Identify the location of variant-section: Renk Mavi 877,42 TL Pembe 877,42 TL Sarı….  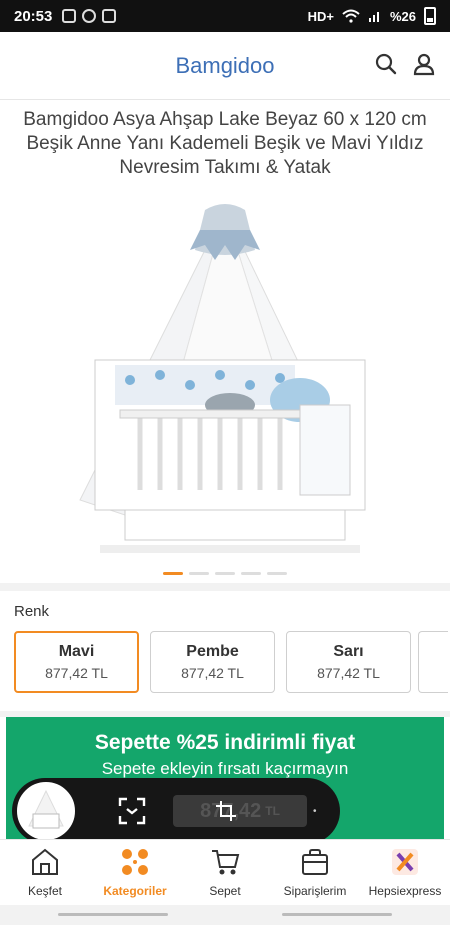
(225, 651).